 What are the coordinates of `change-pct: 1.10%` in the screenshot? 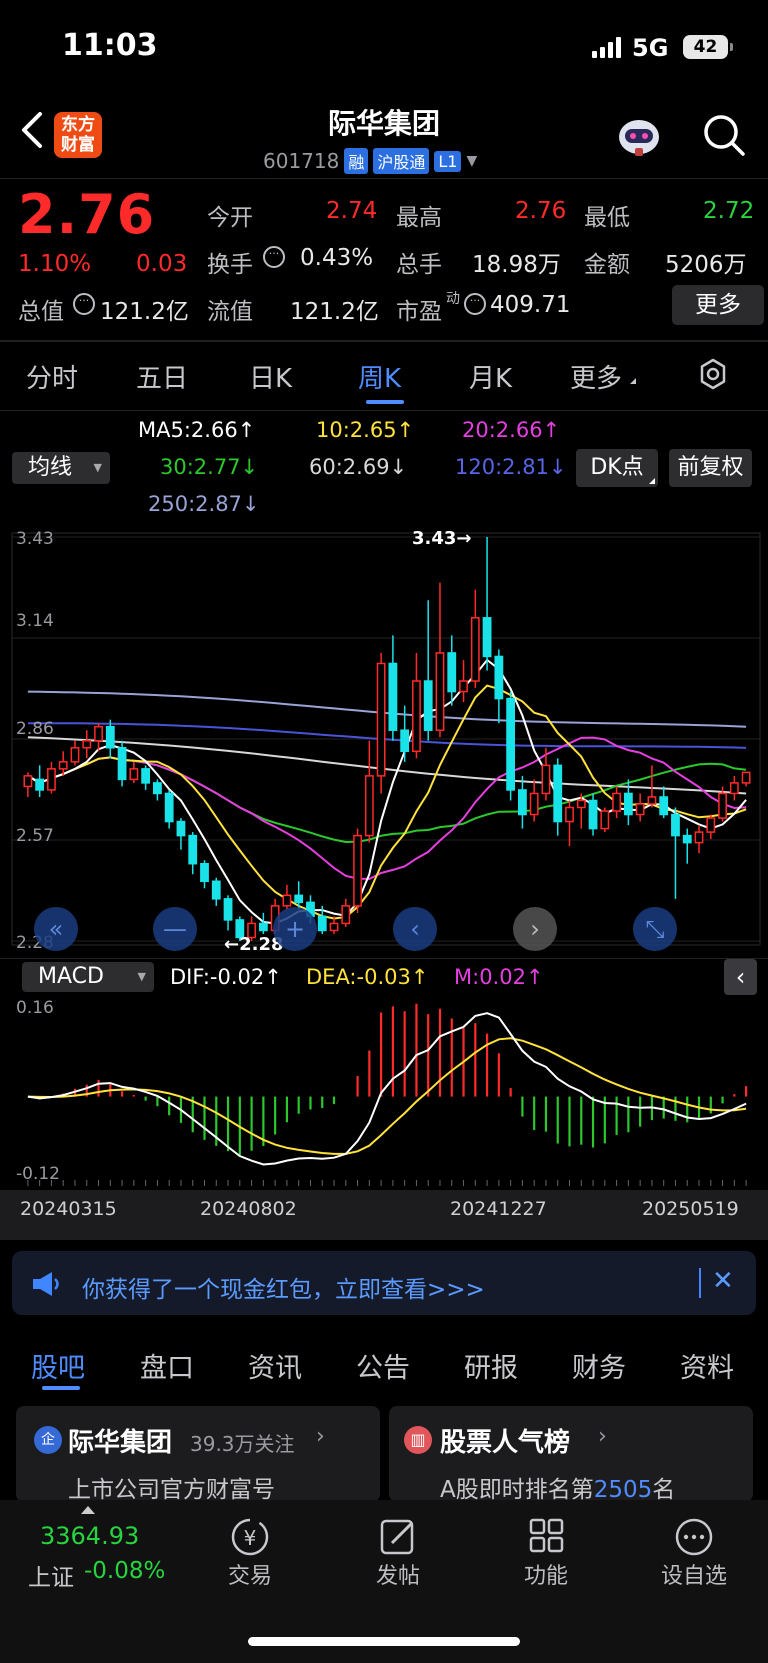 It's located at (55, 264).